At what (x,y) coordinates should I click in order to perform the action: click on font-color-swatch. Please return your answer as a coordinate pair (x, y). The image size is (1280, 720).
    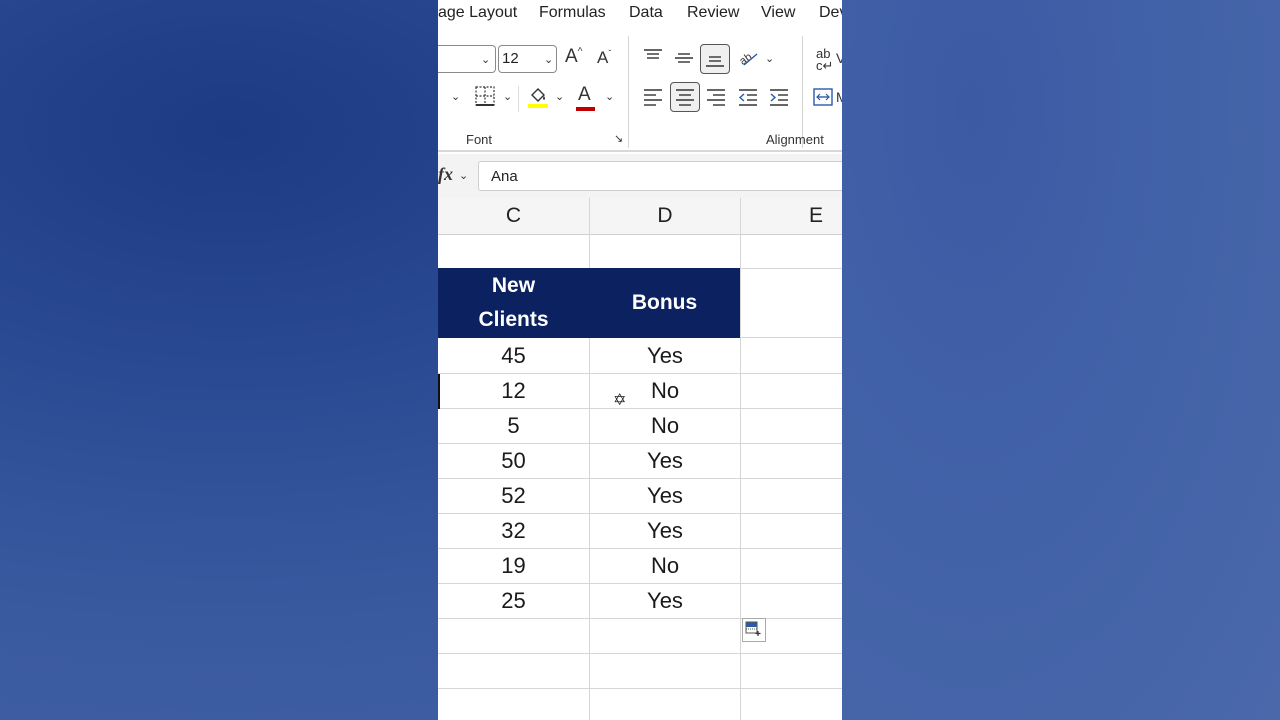
    Looking at the image, I should click on (585, 109).